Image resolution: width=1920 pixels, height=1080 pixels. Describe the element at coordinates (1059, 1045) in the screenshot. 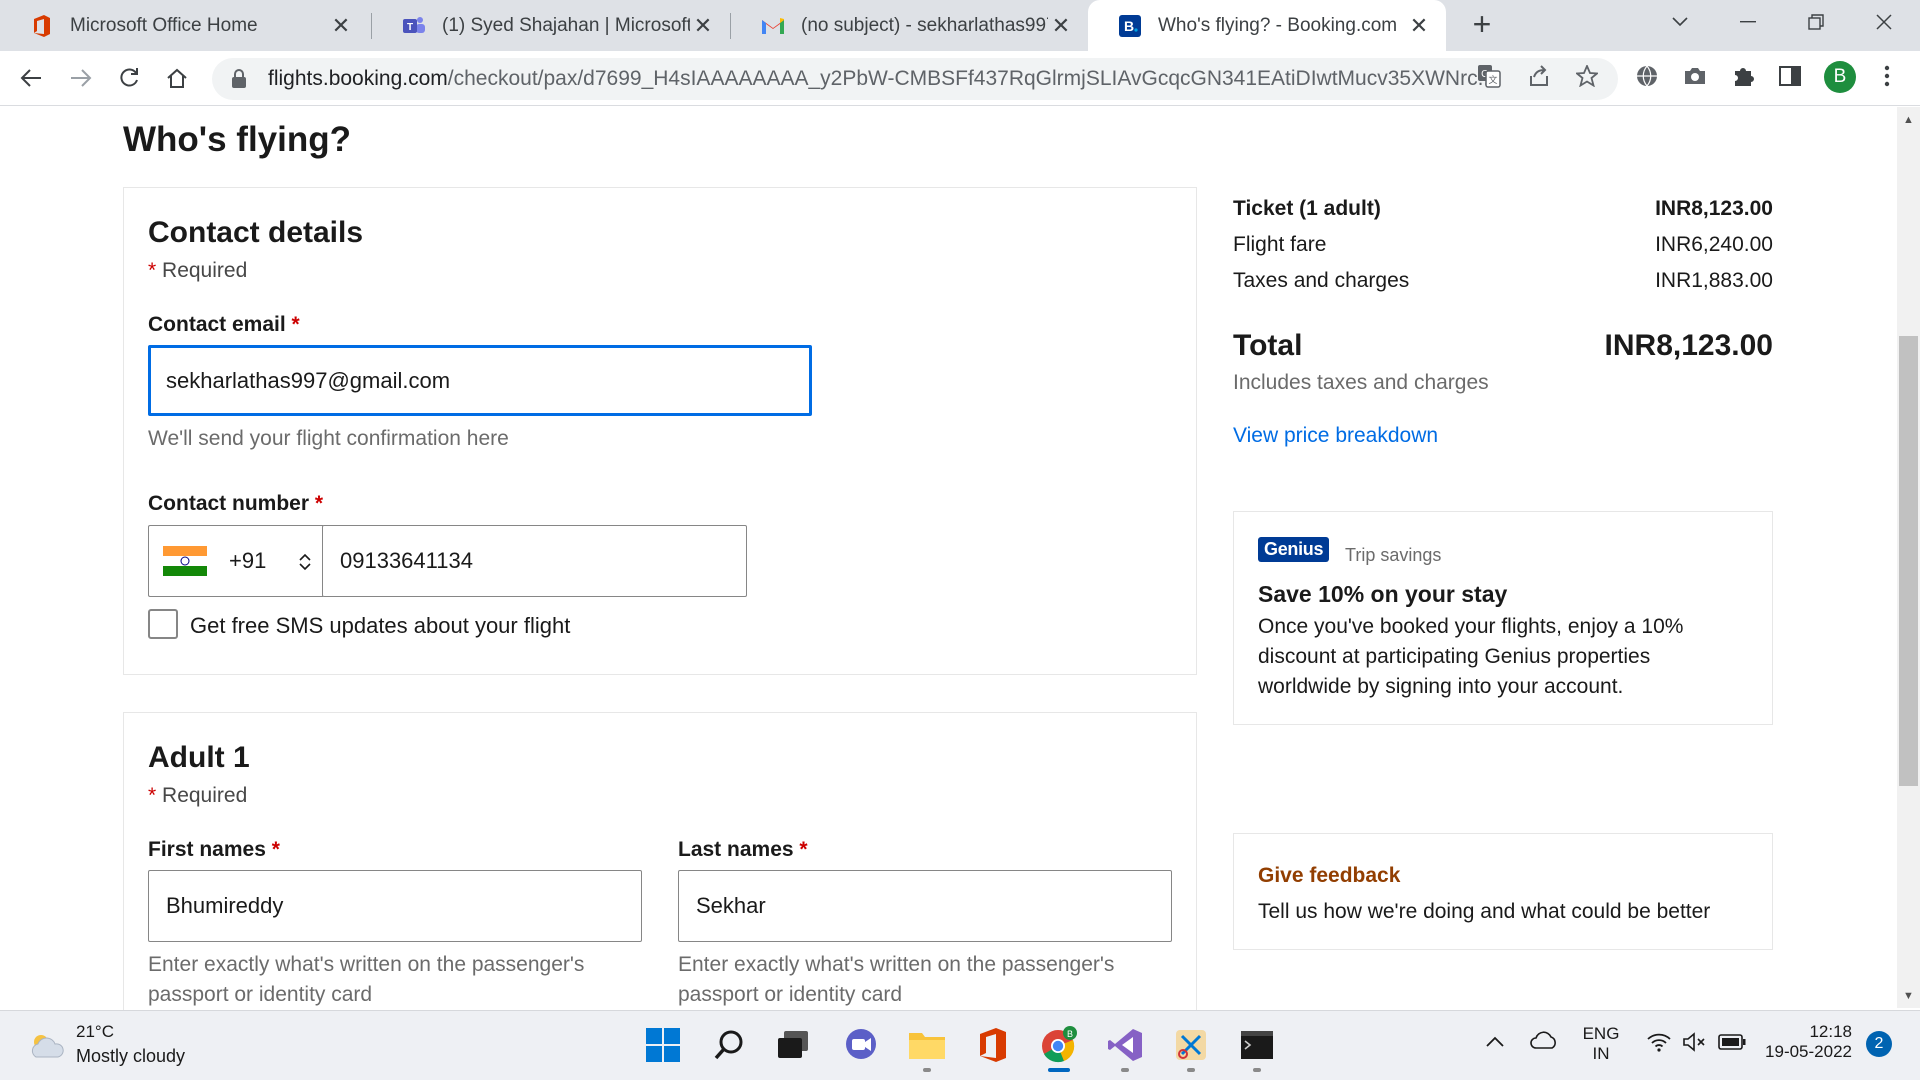

I see `chrome-icon: B` at that location.